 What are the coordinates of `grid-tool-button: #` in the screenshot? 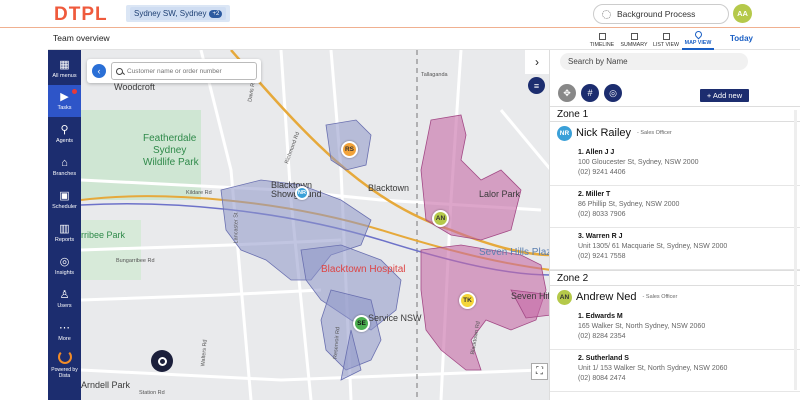 It's located at (590, 93).